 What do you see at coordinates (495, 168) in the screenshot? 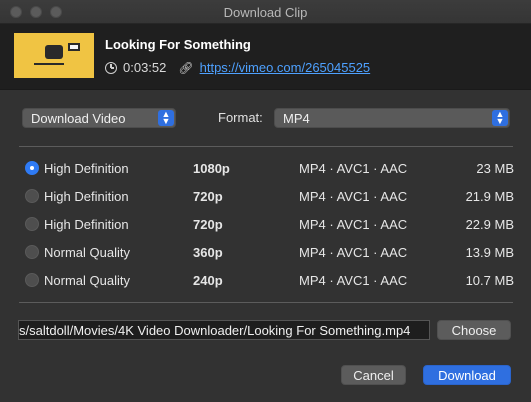
I see `file-size-label: 23 MB` at bounding box center [495, 168].